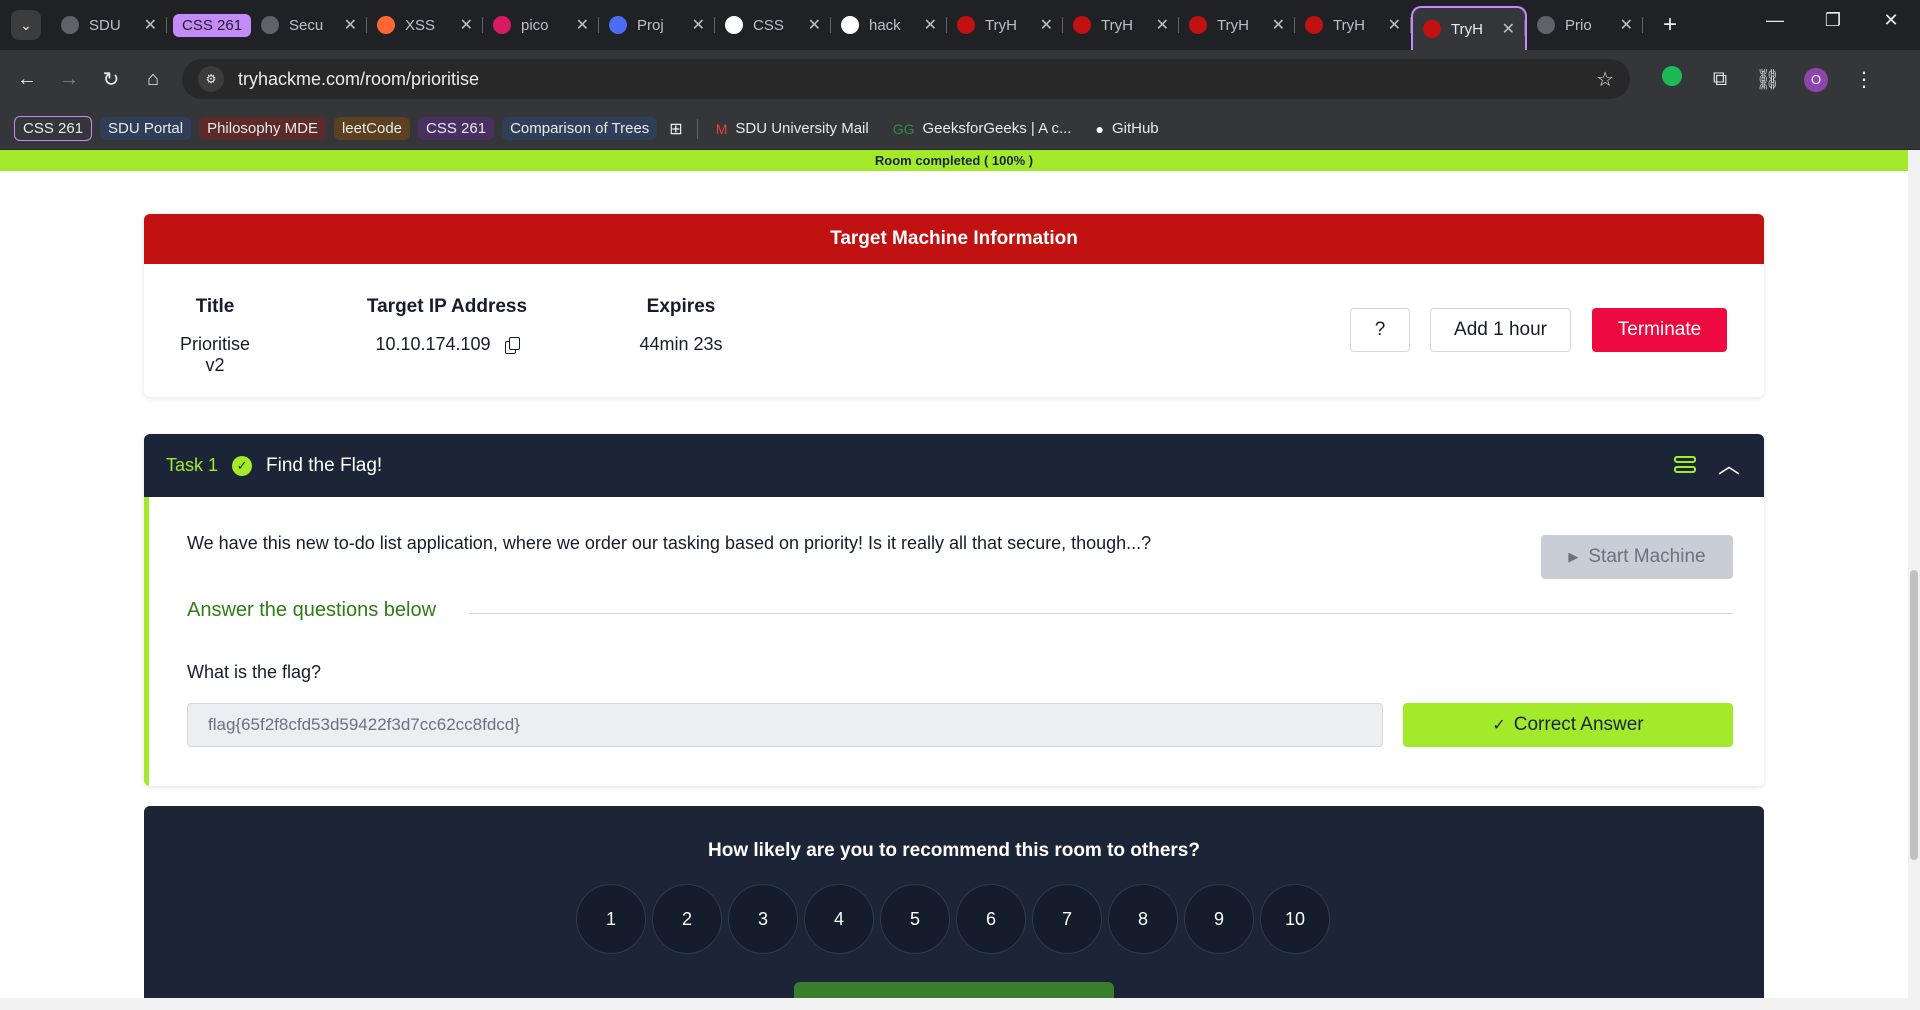 This screenshot has width=1920, height=1010. I want to click on link-icon: ⛓, so click(1768, 79).